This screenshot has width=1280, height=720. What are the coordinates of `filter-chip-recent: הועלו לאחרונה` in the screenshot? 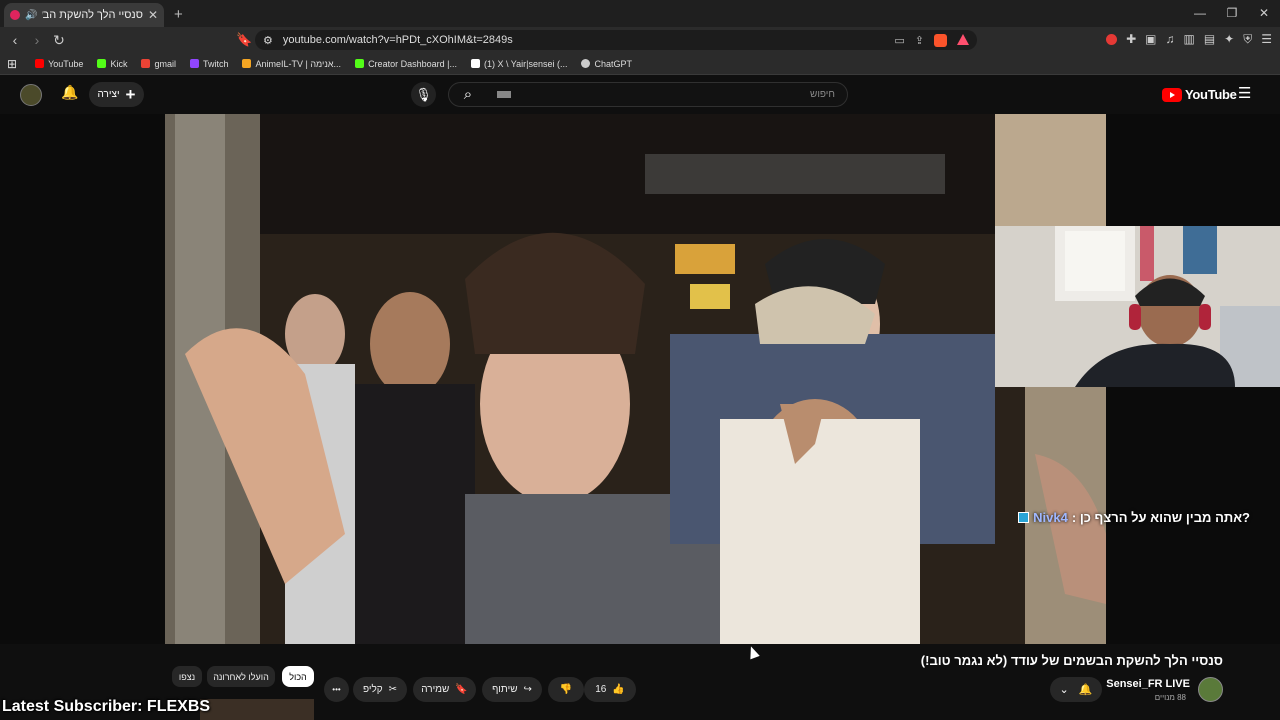 It's located at (241, 676).